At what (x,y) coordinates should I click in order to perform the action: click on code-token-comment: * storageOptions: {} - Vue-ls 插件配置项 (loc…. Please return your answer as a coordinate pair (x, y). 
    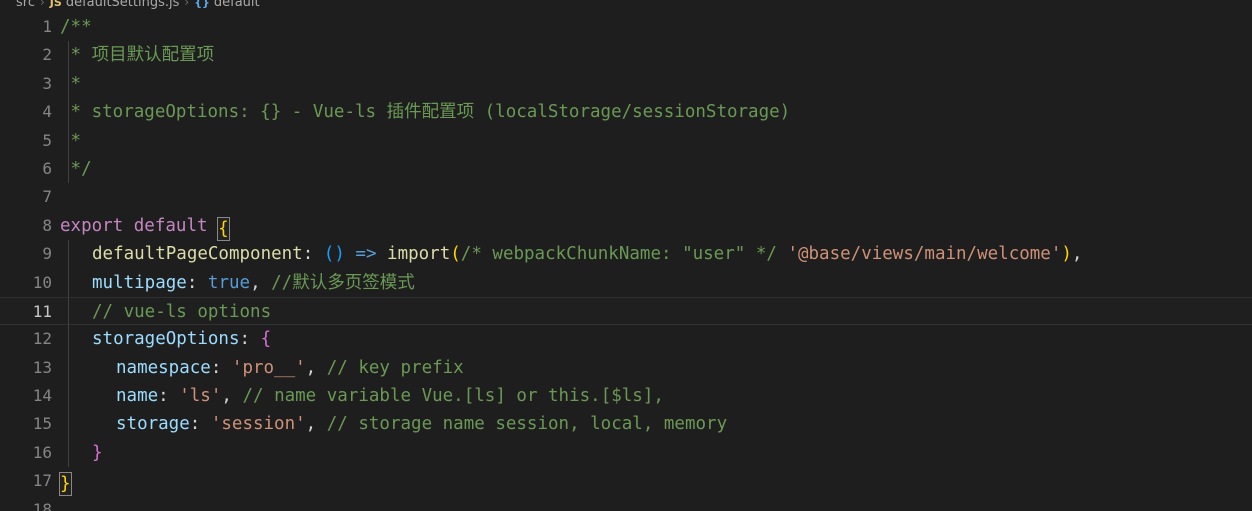
    Looking at the image, I should click on (425, 112).